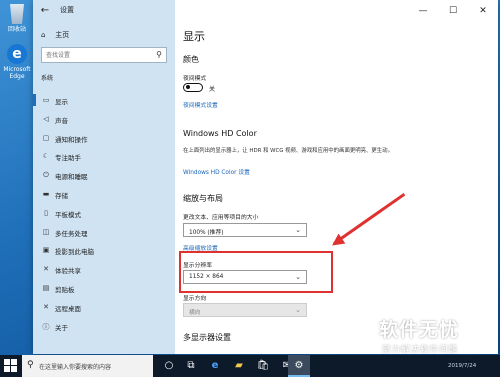  Describe the element at coordinates (104, 307) in the screenshot. I see `sidebar-item-remote-desktop: ✕ 远程桌面` at that location.